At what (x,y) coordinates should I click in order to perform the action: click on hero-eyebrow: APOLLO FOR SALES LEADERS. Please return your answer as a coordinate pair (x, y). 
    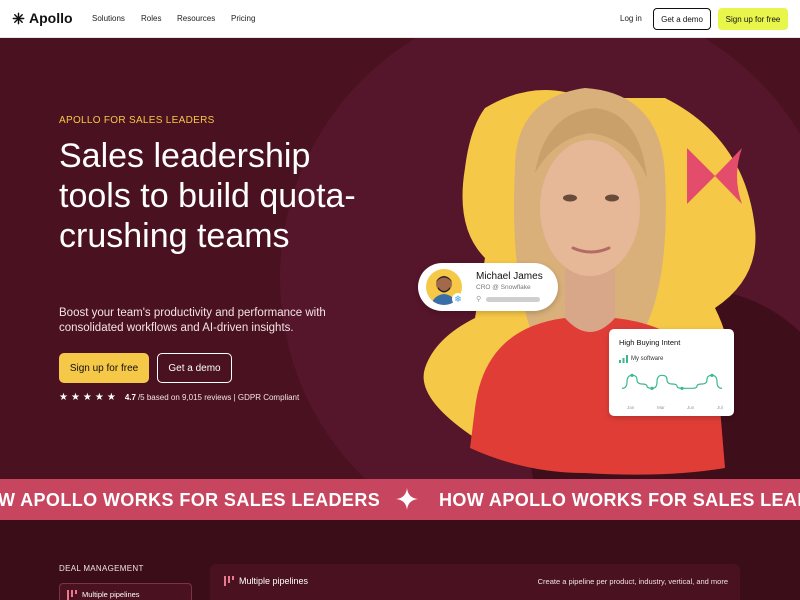
    Looking at the image, I should click on (137, 120).